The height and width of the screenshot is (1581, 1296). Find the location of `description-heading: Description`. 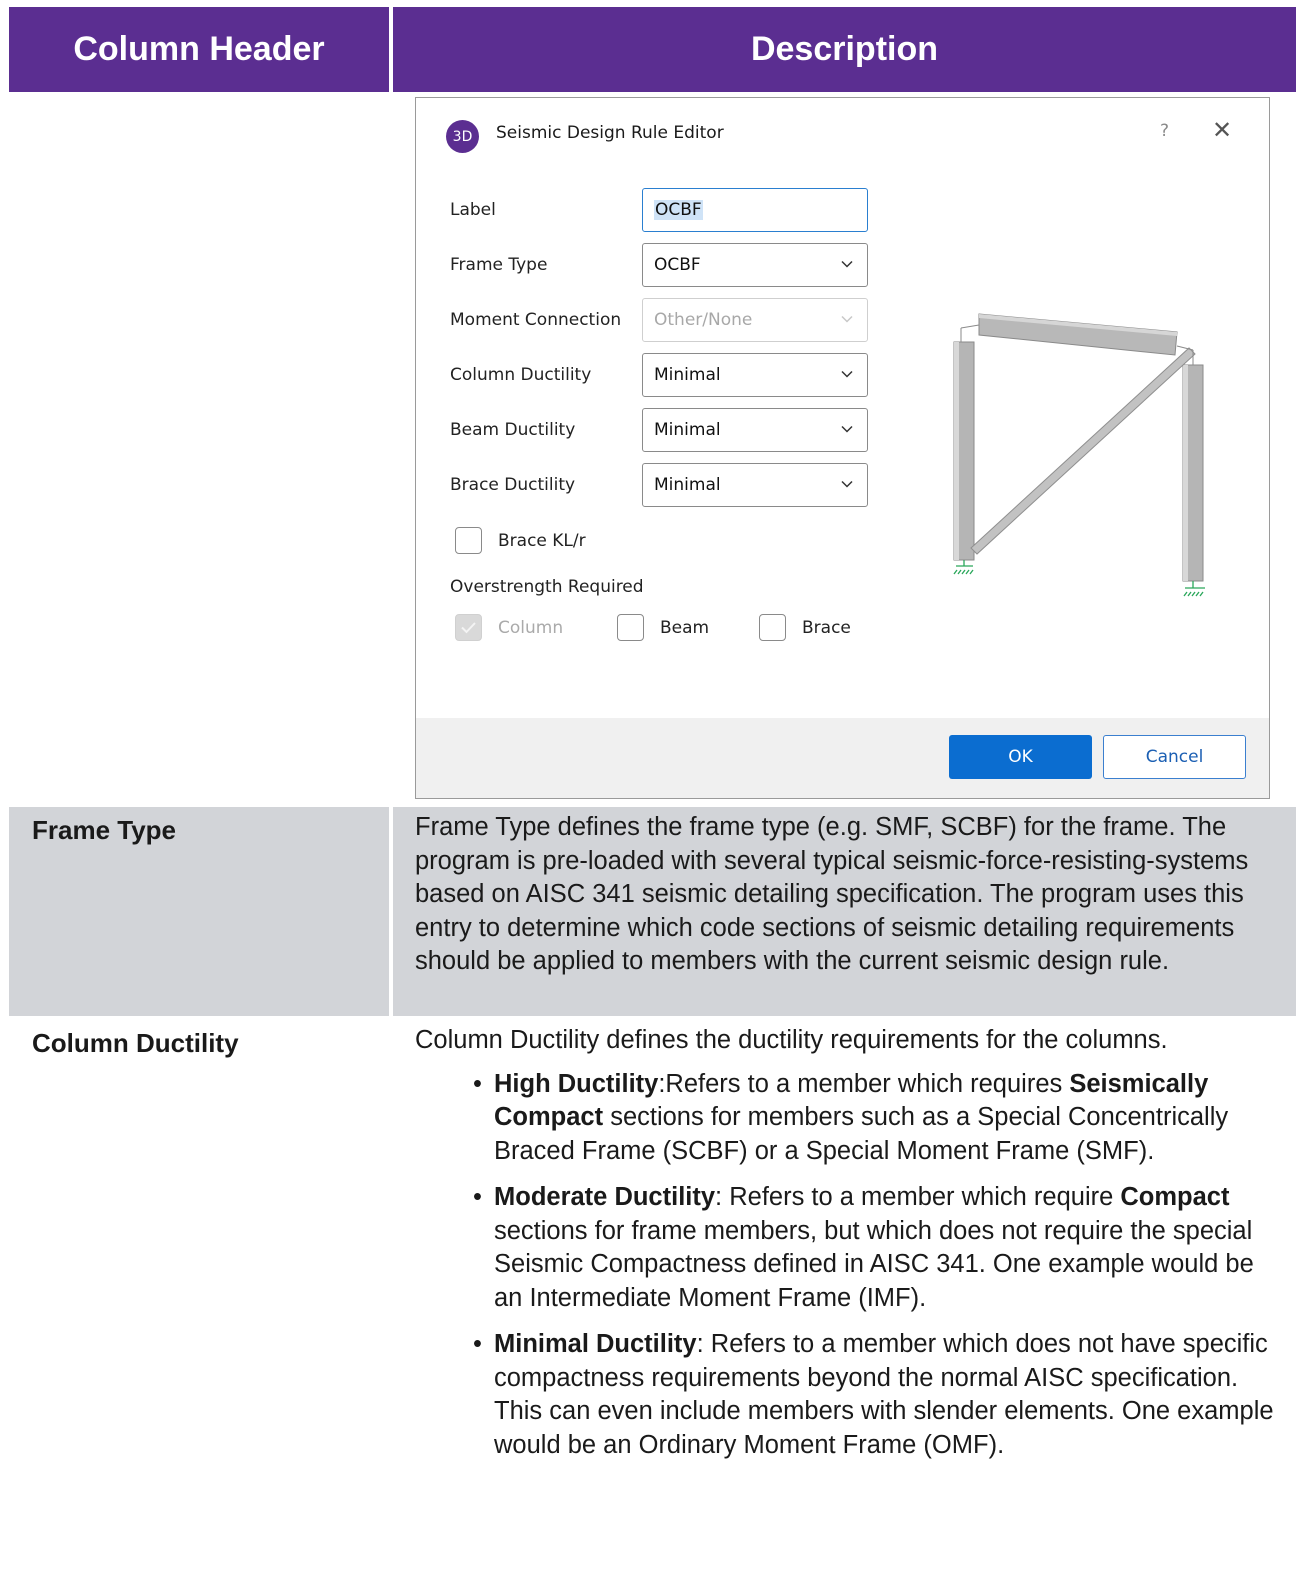

description-heading: Description is located at coordinates (844, 49).